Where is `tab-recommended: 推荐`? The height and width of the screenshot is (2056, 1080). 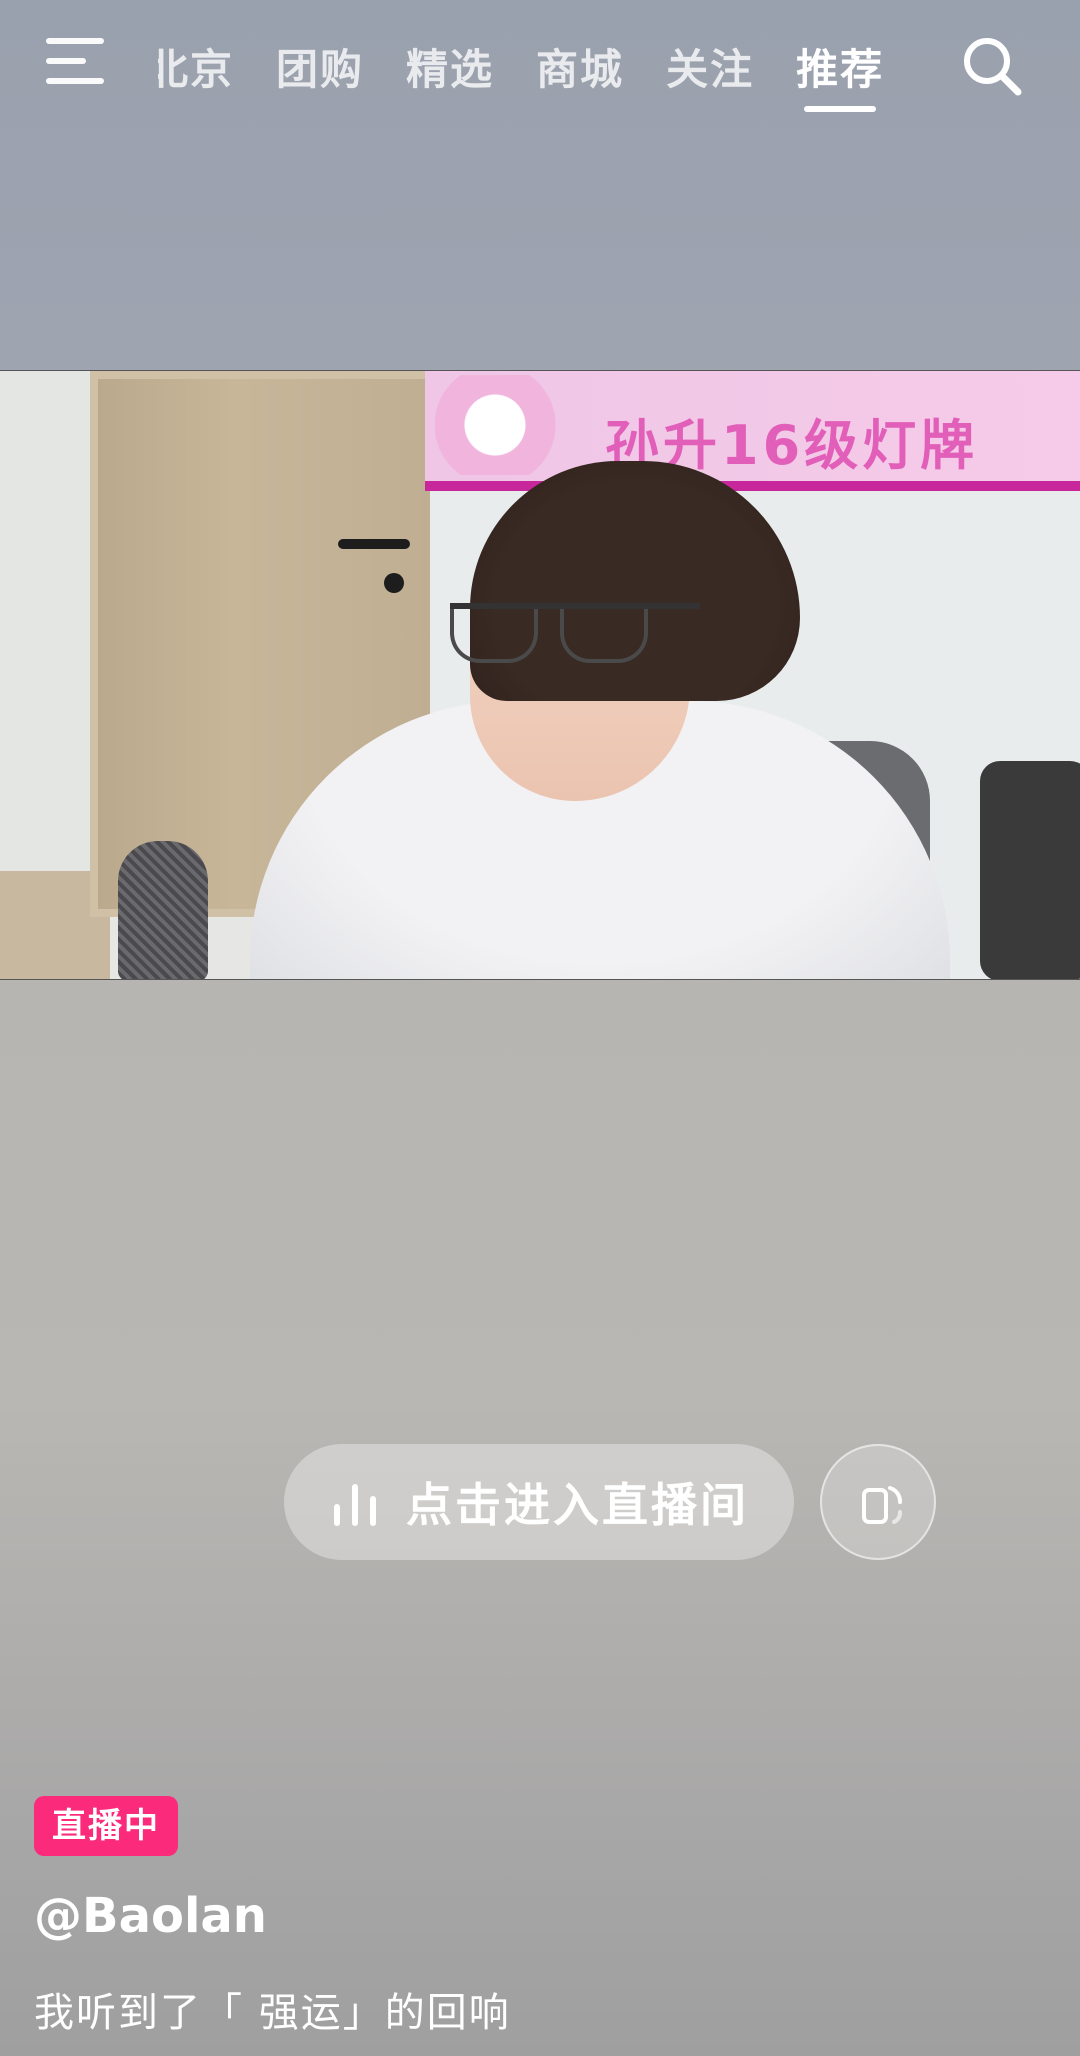
tab-recommended: 推荐 is located at coordinates (840, 63).